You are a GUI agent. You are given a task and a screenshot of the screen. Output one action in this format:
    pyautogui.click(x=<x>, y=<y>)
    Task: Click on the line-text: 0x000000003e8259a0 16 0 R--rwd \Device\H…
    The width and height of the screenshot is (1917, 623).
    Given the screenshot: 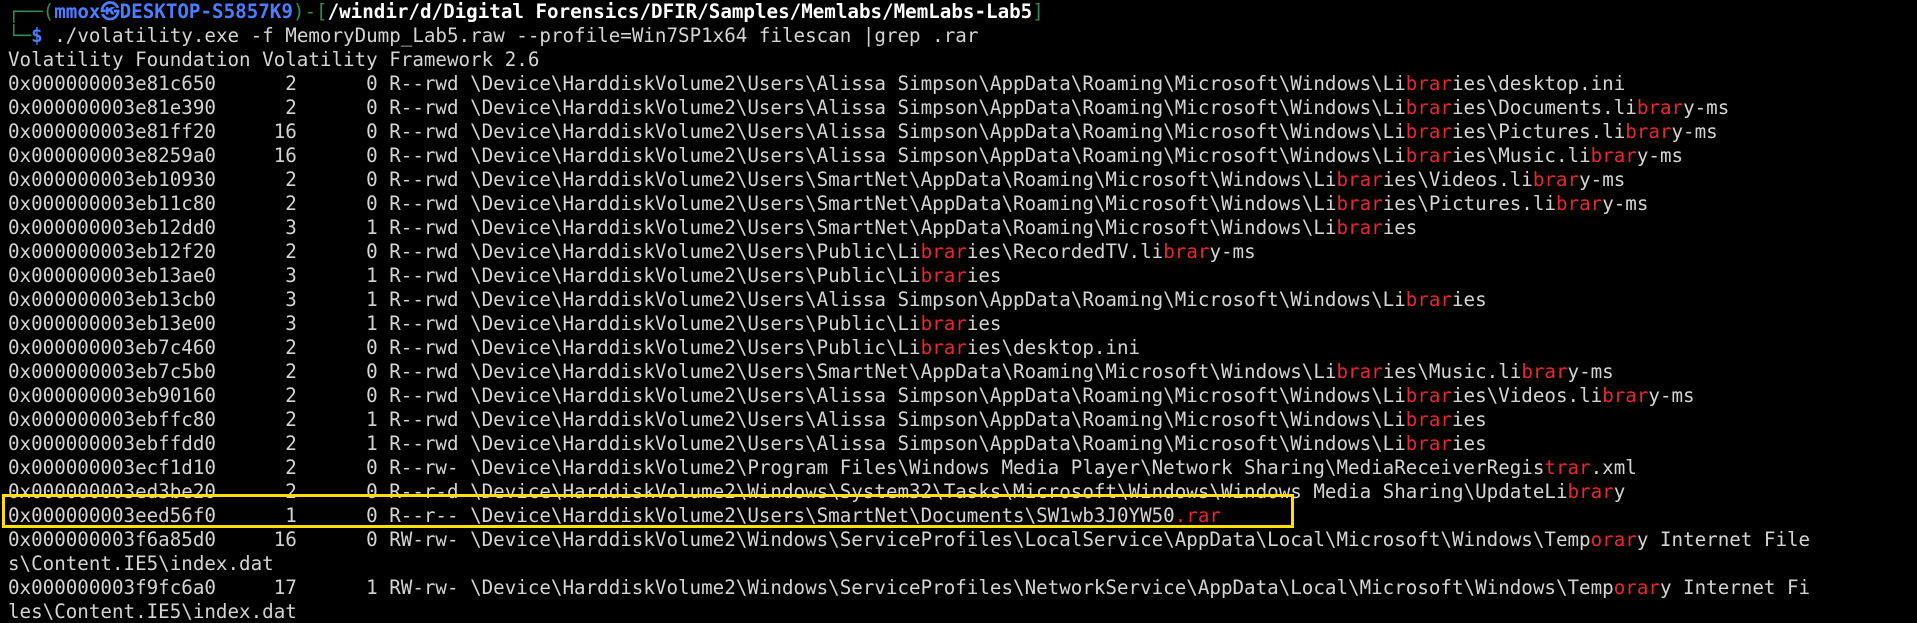 What is the action you would take?
    pyautogui.click(x=707, y=155)
    